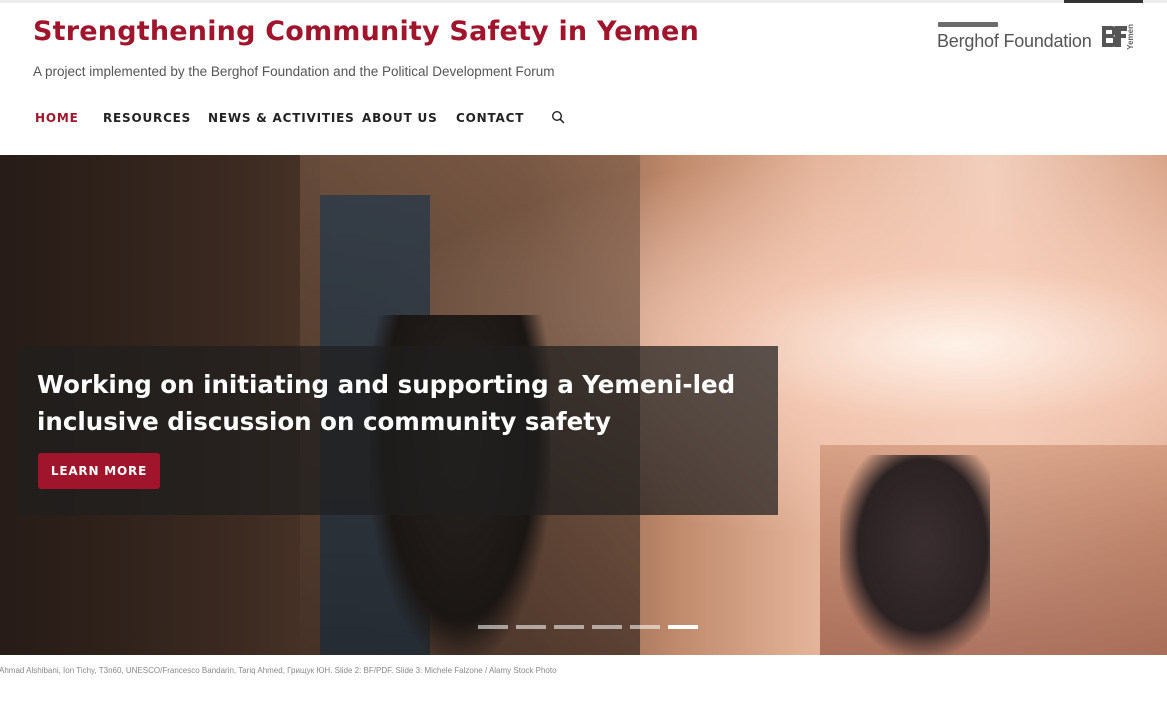 The height and width of the screenshot is (709, 1167). What do you see at coordinates (558, 117) in the screenshot?
I see `search-icon` at bounding box center [558, 117].